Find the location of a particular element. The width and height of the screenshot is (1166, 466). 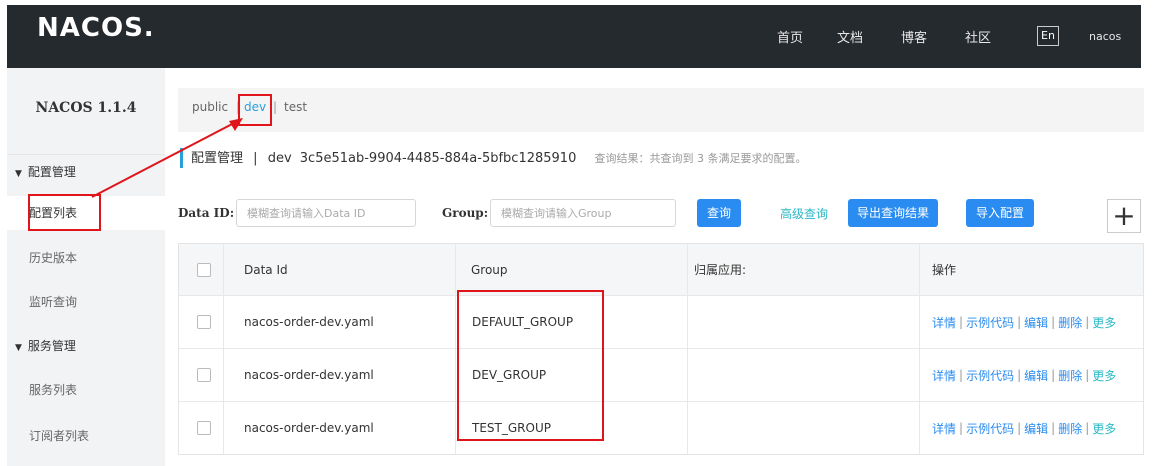

dataid-search-input: 模糊查询请输入Data ID is located at coordinates (326, 213).